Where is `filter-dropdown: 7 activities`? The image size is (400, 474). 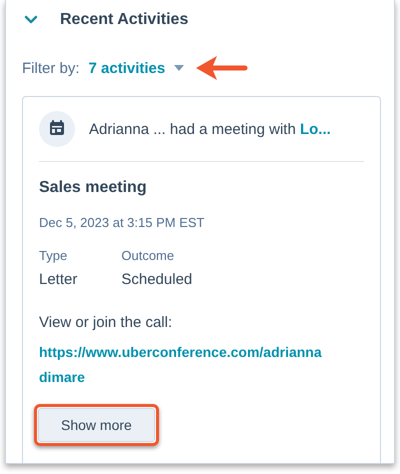 filter-dropdown: 7 activities is located at coordinates (137, 68).